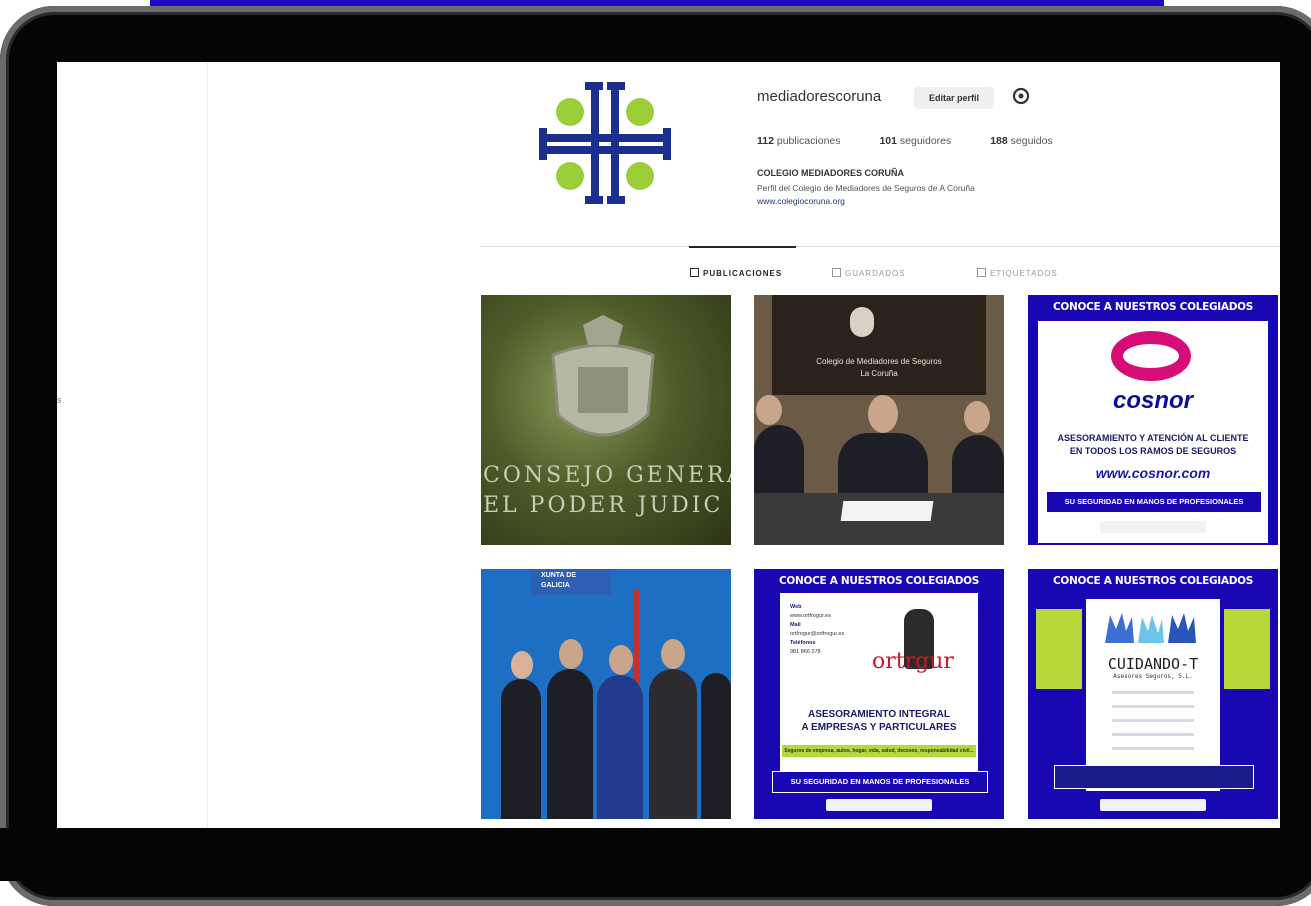 This screenshot has width=1311, height=906. What do you see at coordinates (743, 273) in the screenshot?
I see `tab-label: PUBLICACIONES` at bounding box center [743, 273].